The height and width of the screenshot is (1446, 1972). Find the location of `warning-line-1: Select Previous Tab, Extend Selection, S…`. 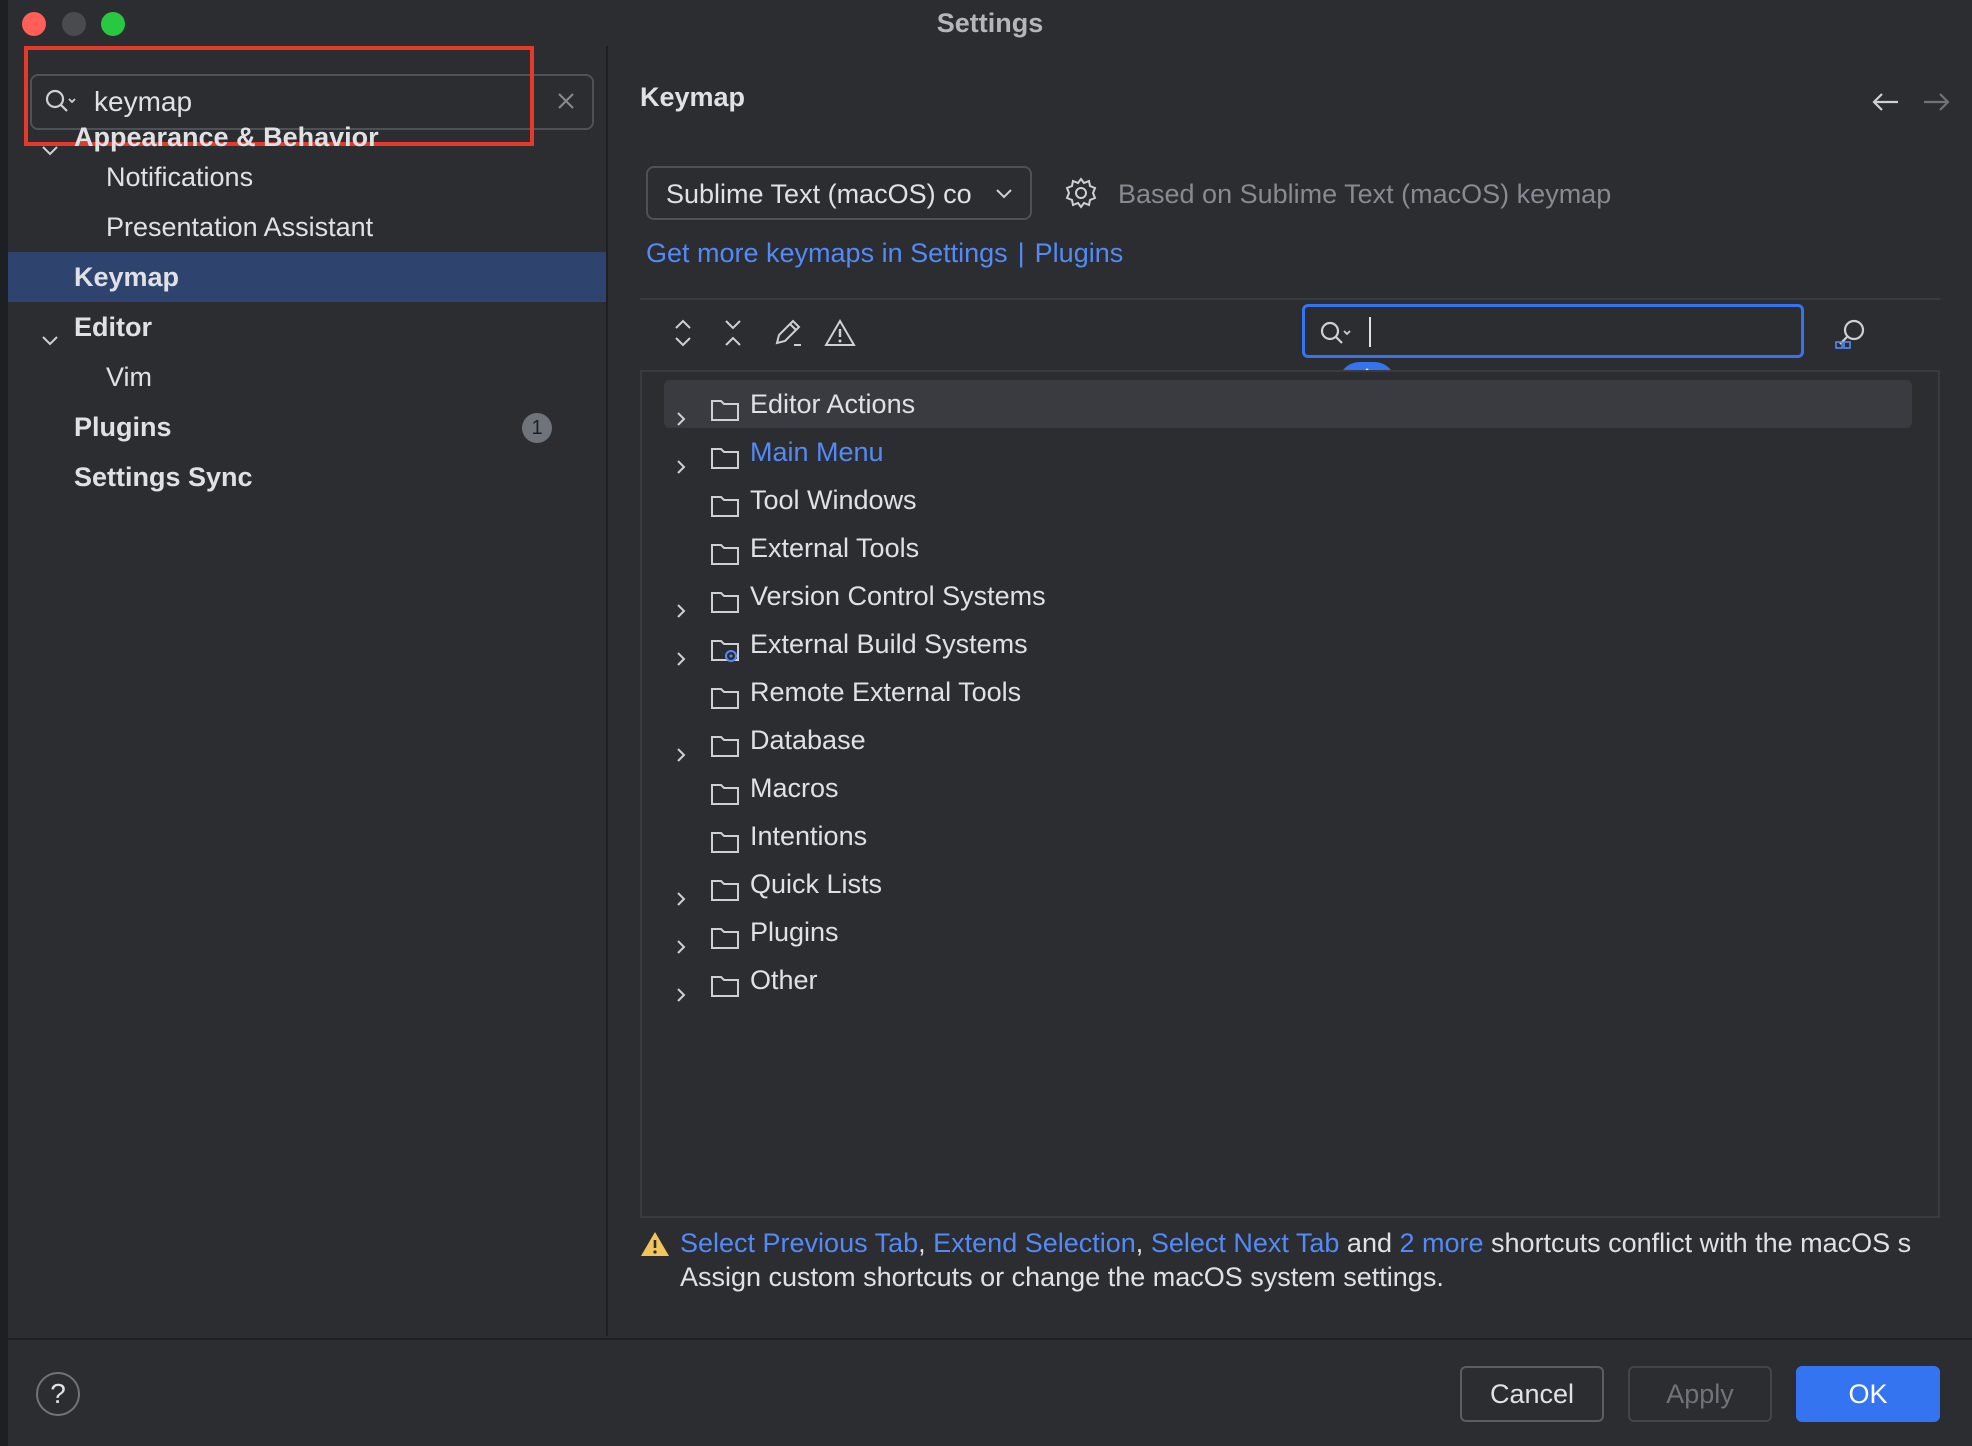

warning-line-1: Select Previous Tab, Extend Selection, S… is located at coordinates (1295, 1243).